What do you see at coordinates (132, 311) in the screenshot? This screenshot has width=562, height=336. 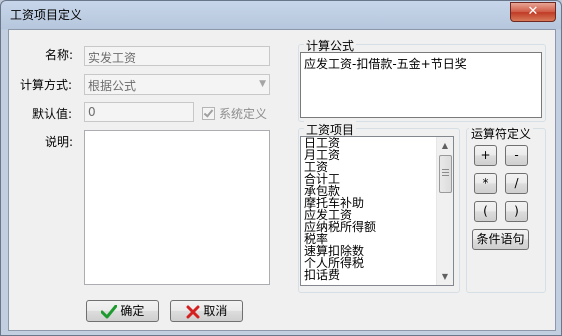 I see `ok-label: 确定` at bounding box center [132, 311].